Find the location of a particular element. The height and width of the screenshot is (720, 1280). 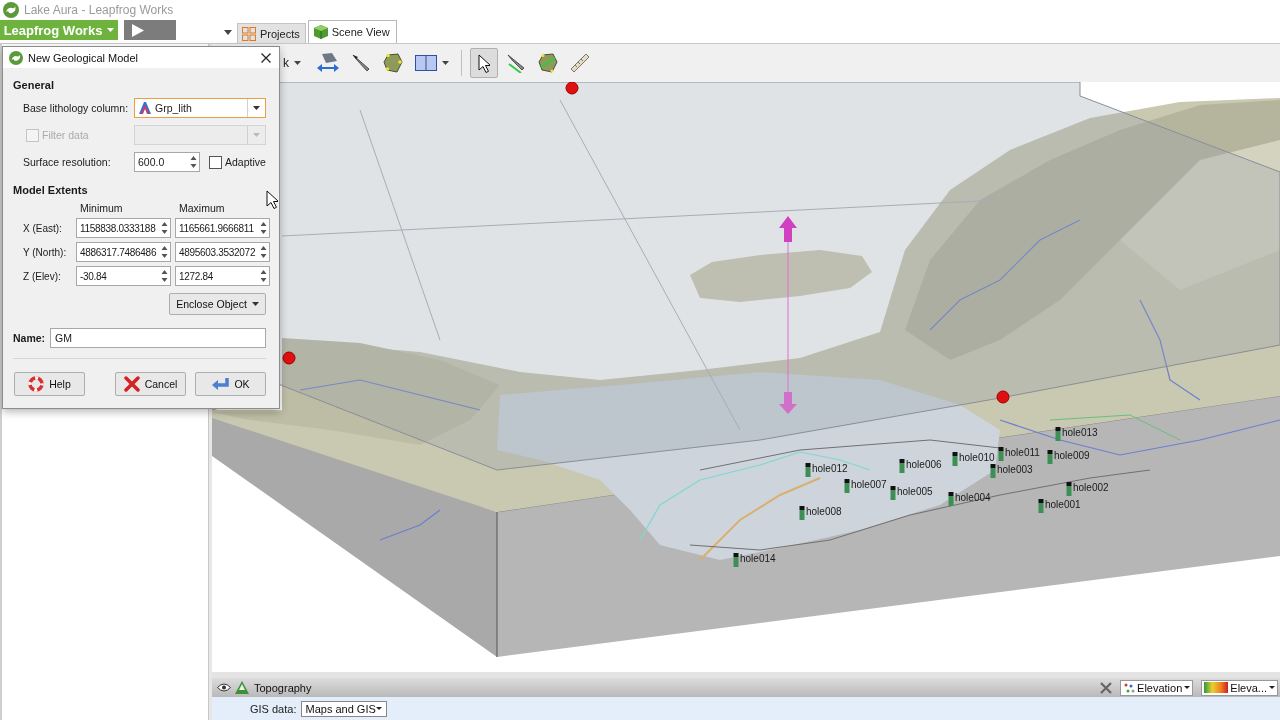

drillhole-label: hole008 is located at coordinates (824, 511).